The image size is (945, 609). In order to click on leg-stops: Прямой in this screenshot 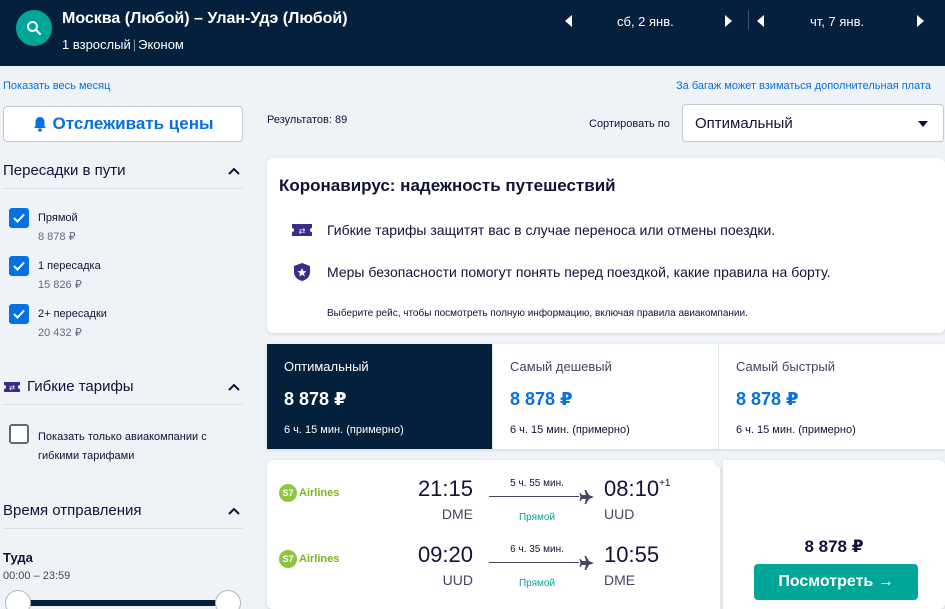, I will do `click(537, 583)`.